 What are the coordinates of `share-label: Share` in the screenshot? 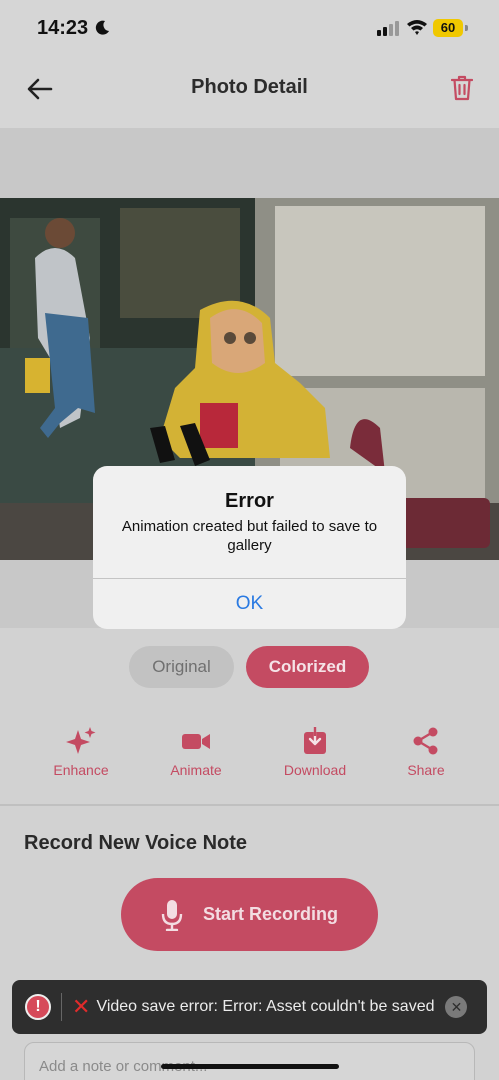 It's located at (426, 770).